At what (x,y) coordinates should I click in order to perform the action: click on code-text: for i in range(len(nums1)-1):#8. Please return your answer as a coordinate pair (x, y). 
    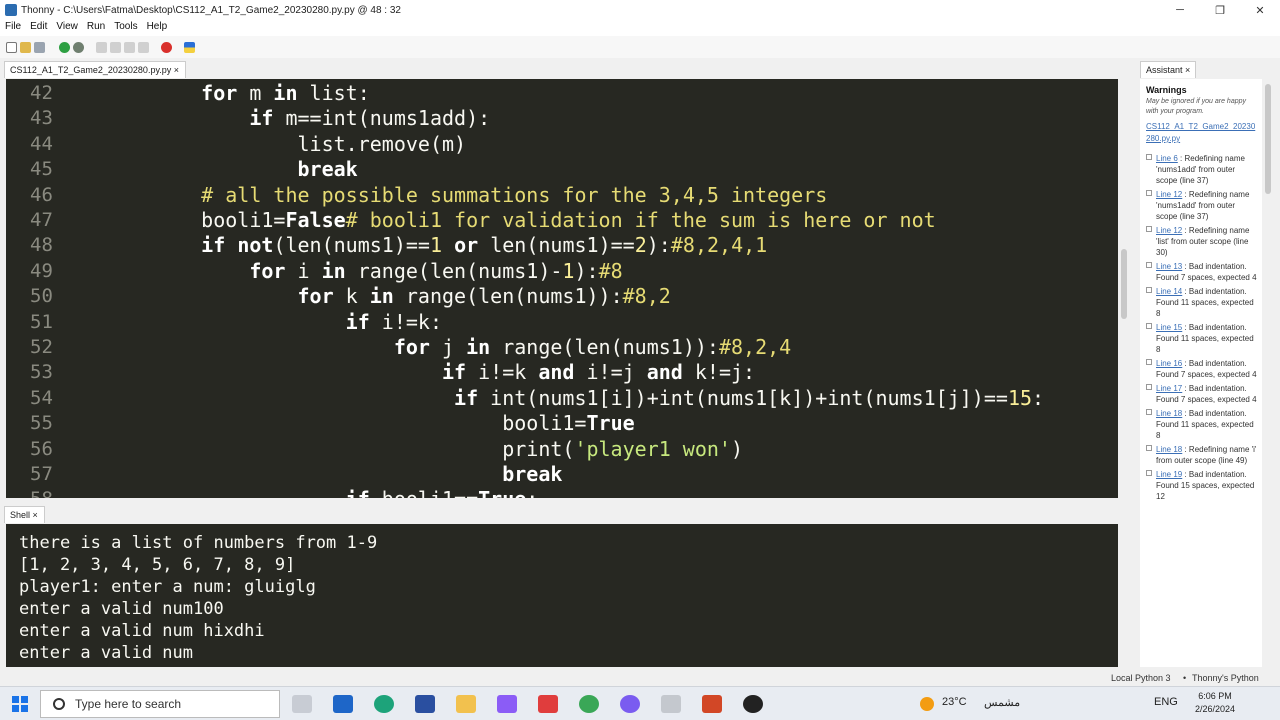
    Looking at the image, I should click on (387, 271).